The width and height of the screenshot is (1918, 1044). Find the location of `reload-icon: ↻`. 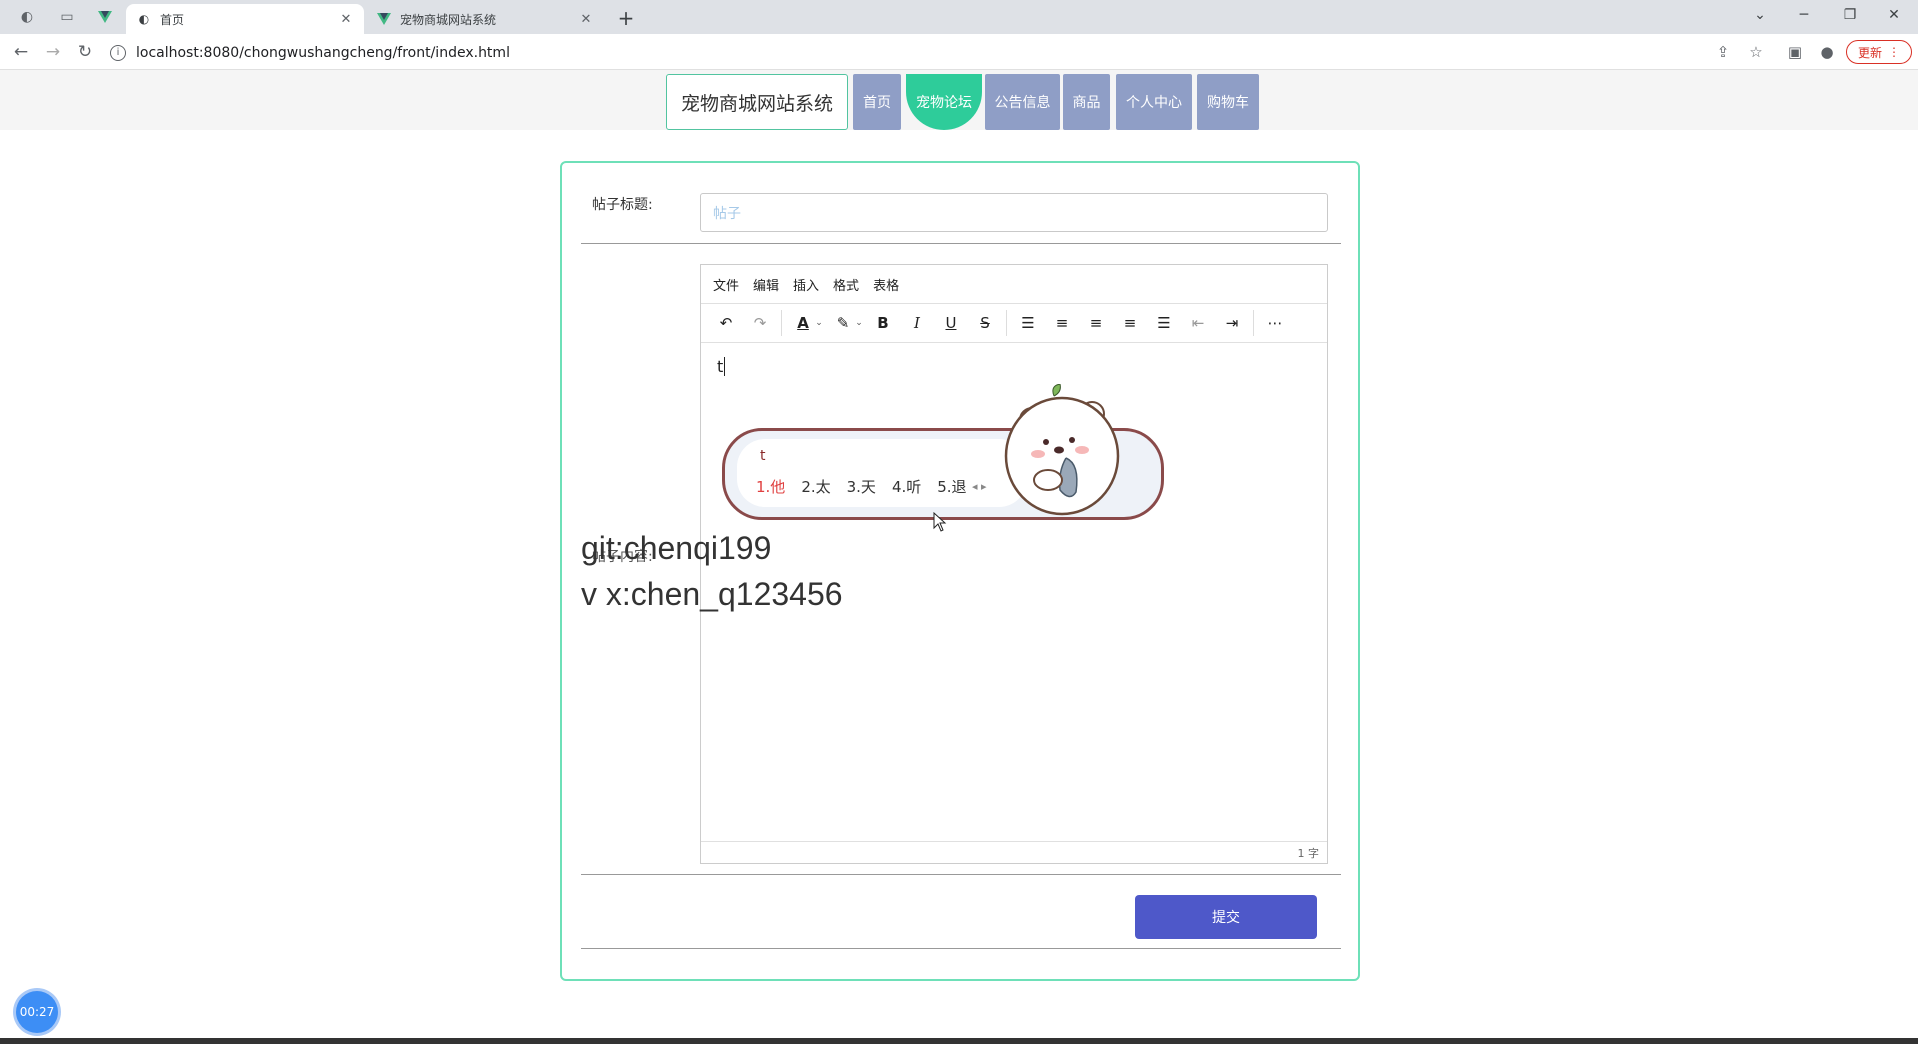

reload-icon: ↻ is located at coordinates (85, 52).